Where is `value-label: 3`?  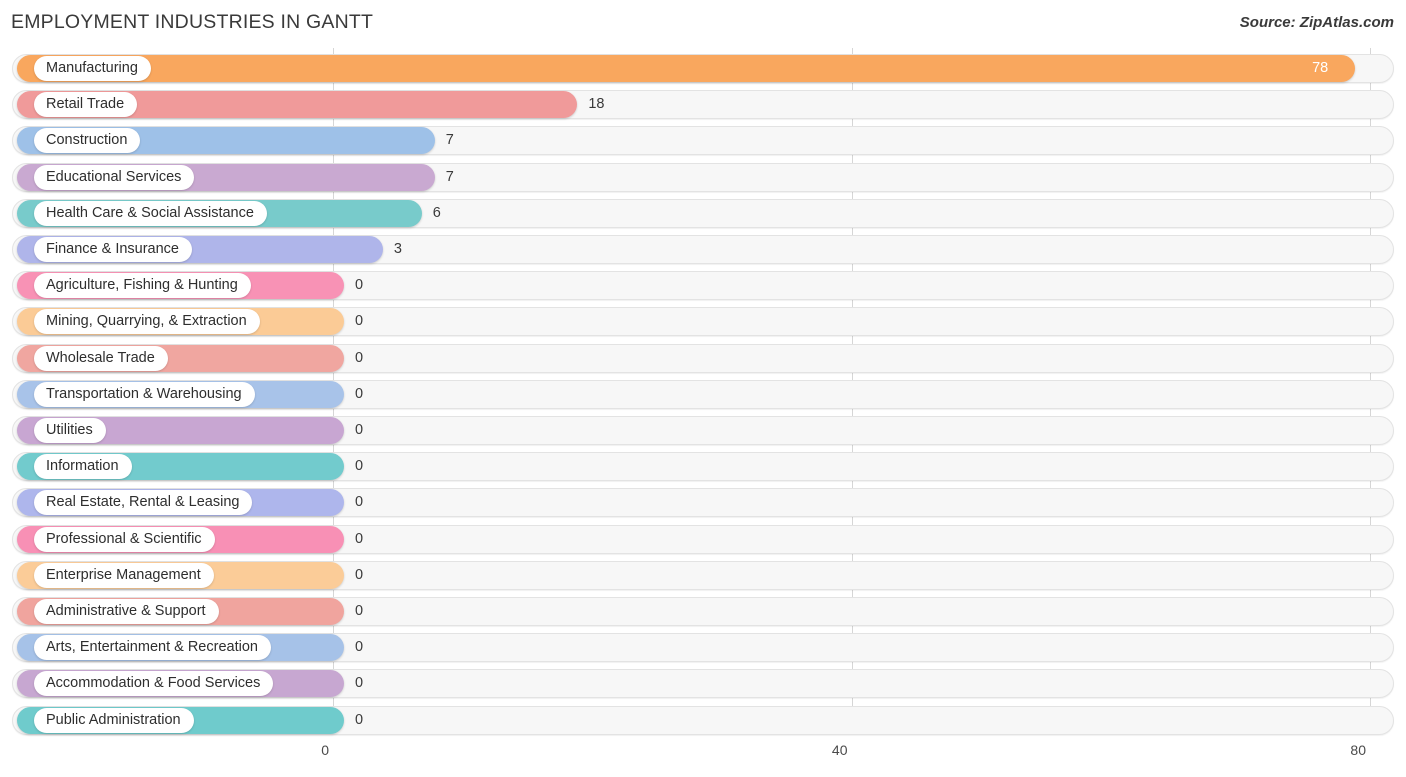
value-label: 3 is located at coordinates (397, 249).